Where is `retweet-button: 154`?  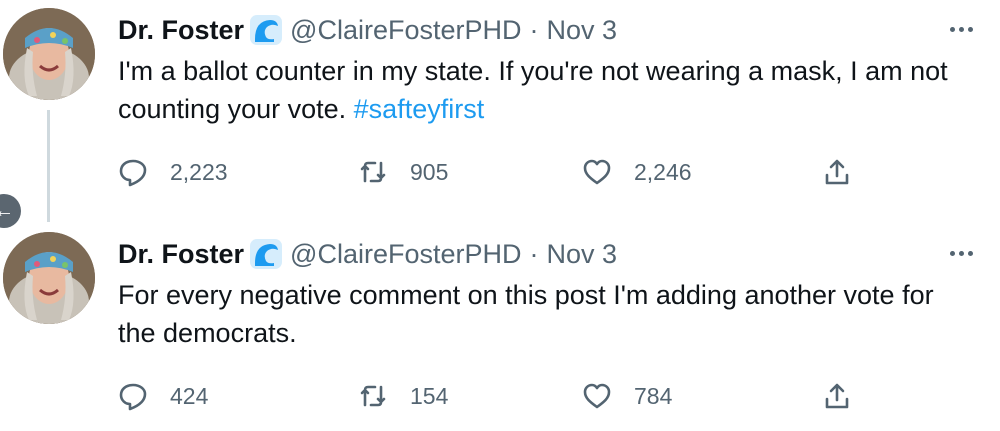
retweet-button: 154 is located at coordinates (403, 396).